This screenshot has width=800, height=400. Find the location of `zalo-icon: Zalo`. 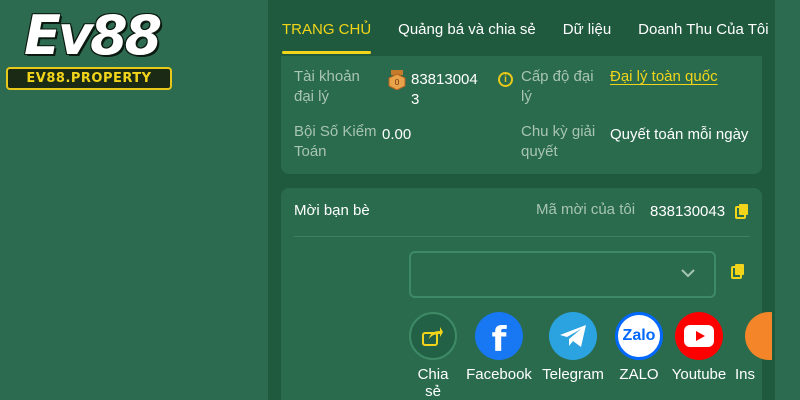

zalo-icon: Zalo is located at coordinates (639, 336).